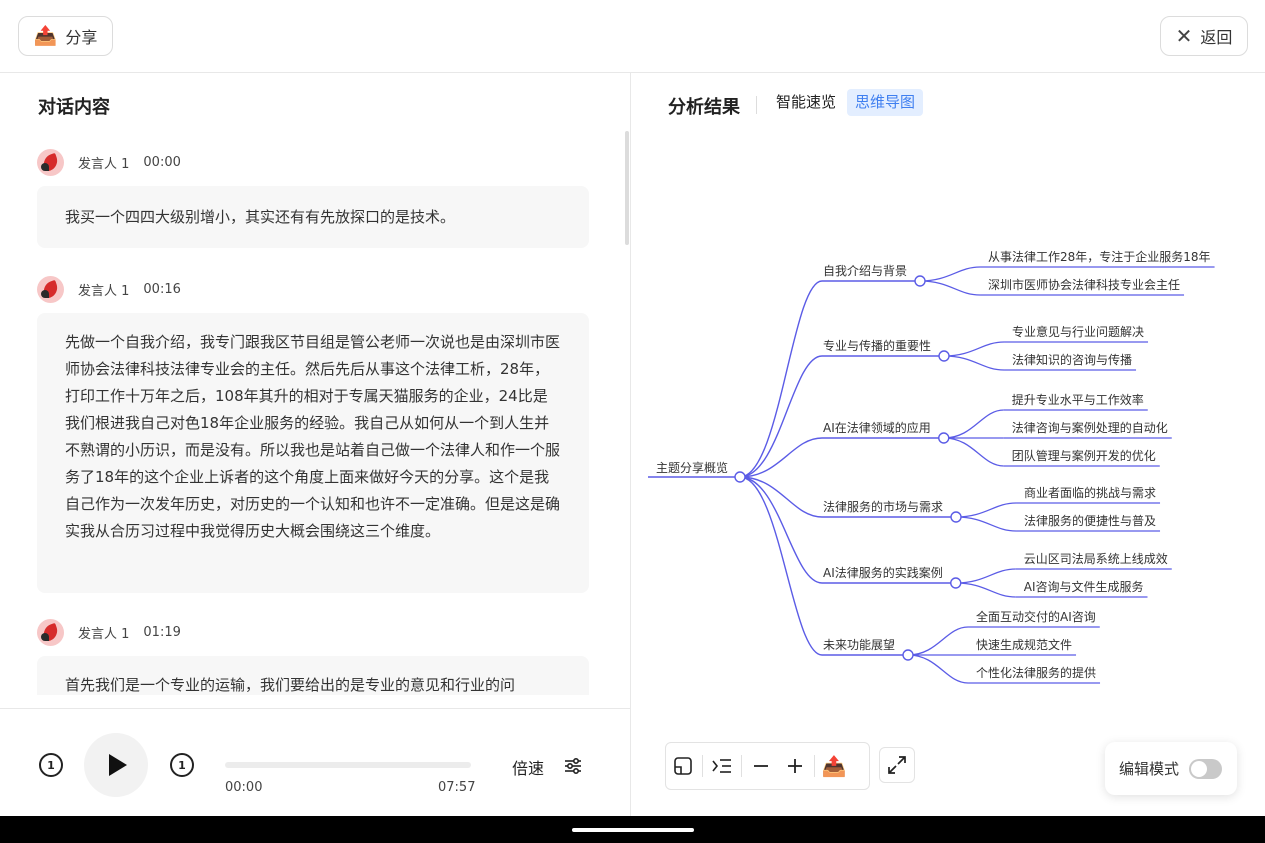 This screenshot has height=843, width=1265. What do you see at coordinates (1216, 37) in the screenshot?
I see `back-label: 返回` at bounding box center [1216, 37].